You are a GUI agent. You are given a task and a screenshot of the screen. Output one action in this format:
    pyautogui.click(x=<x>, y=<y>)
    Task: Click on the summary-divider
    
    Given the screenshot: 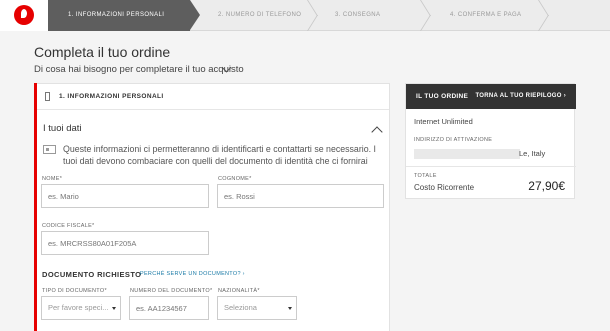 What is the action you would take?
    pyautogui.click(x=491, y=166)
    